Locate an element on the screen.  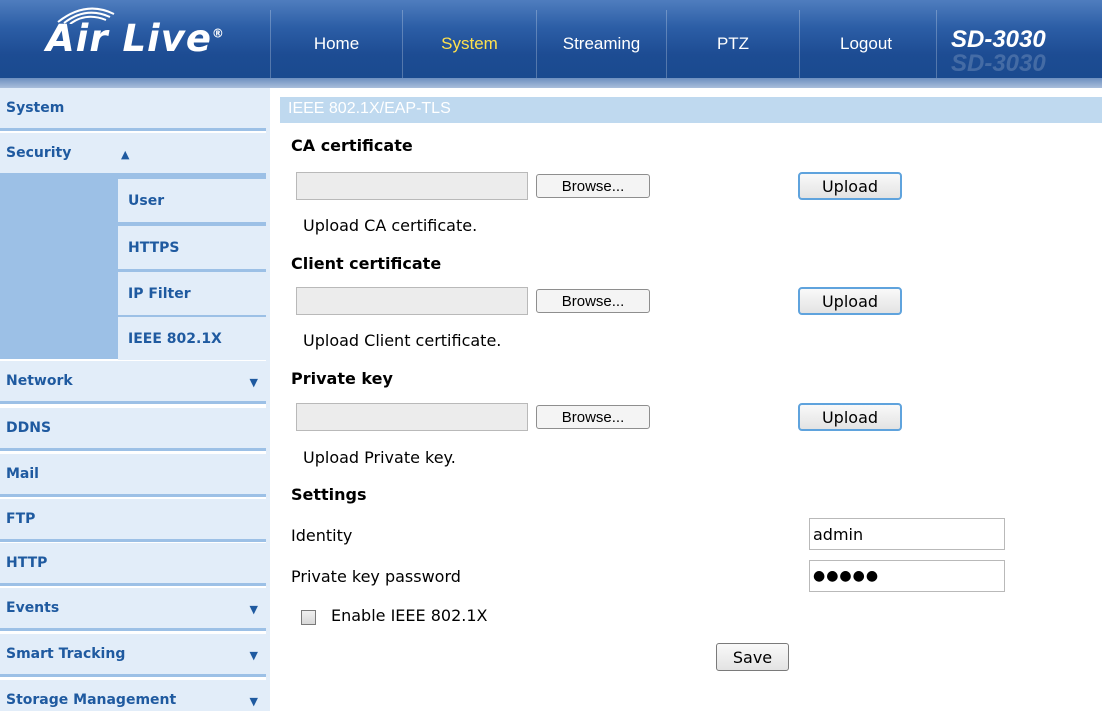
sidebar-item-system: System is located at coordinates (133, 109).